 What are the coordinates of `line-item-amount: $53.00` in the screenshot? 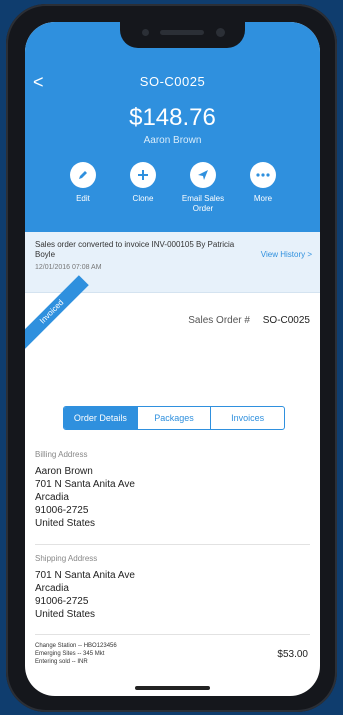 It's located at (292, 654).